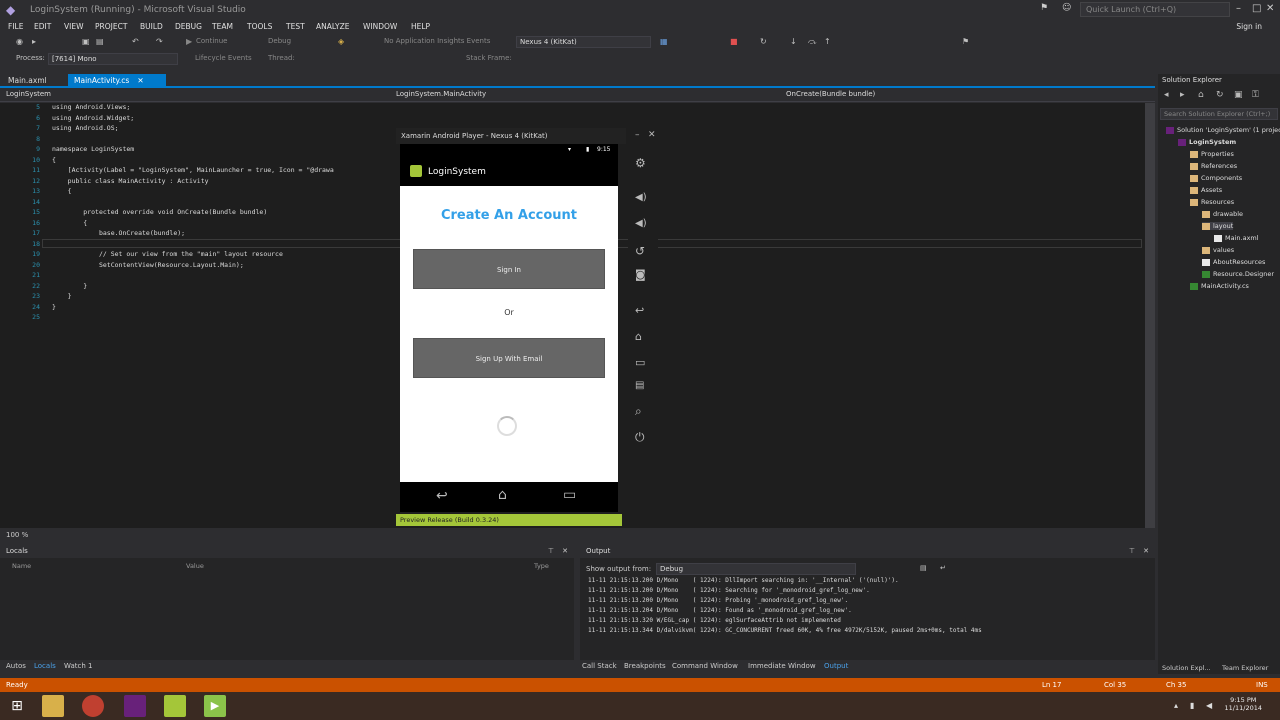 The width and height of the screenshot is (1280, 720). I want to click on back-icon: ◂, so click(1166, 95).